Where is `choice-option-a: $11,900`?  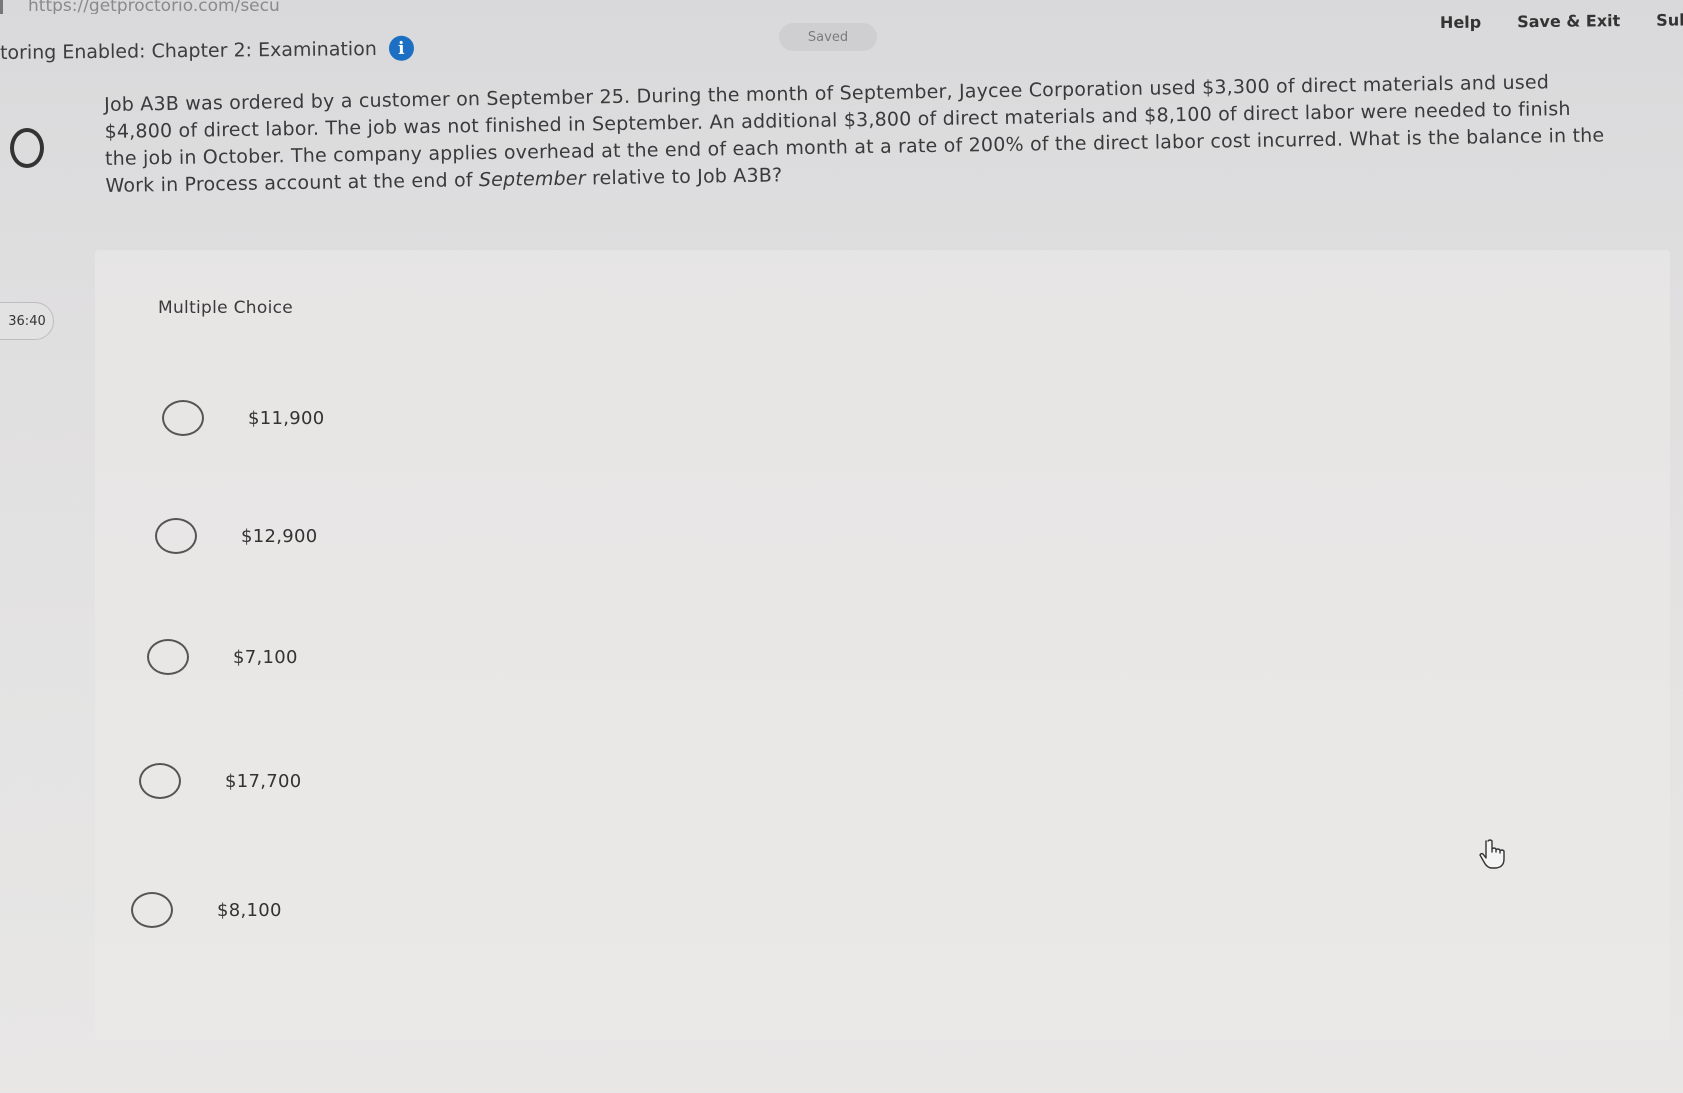
choice-option-a: $11,900 is located at coordinates (243, 418).